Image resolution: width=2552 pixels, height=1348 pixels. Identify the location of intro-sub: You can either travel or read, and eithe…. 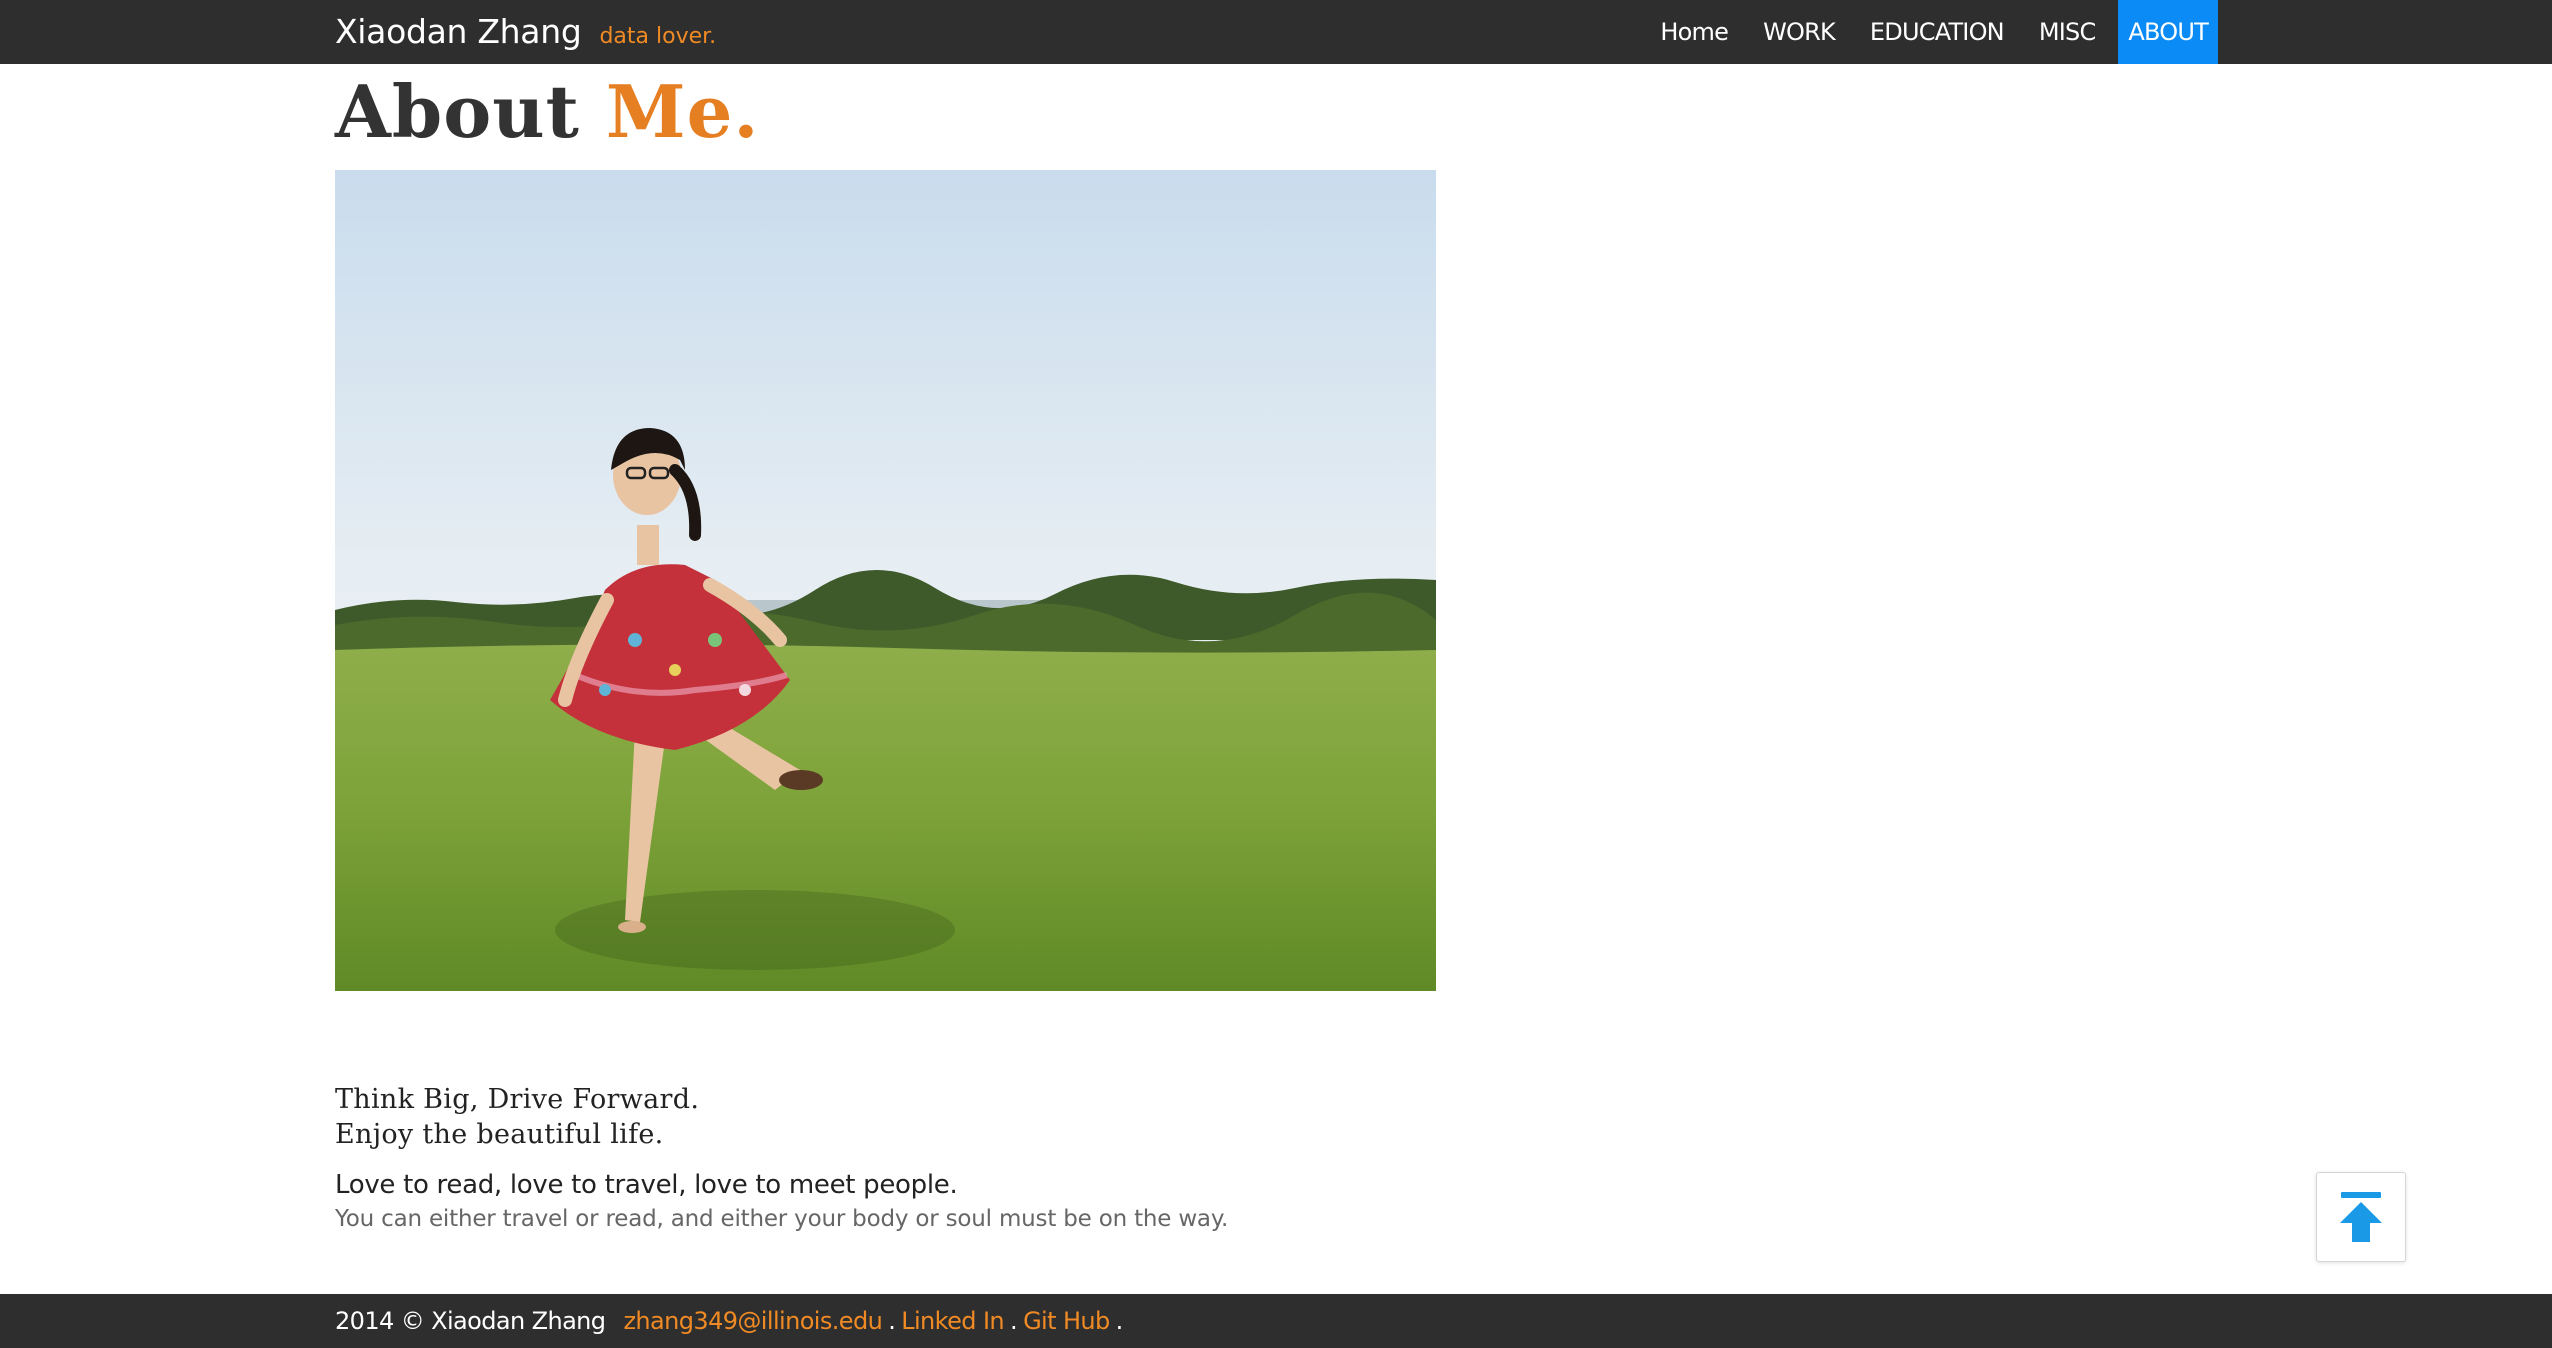
(782, 1219).